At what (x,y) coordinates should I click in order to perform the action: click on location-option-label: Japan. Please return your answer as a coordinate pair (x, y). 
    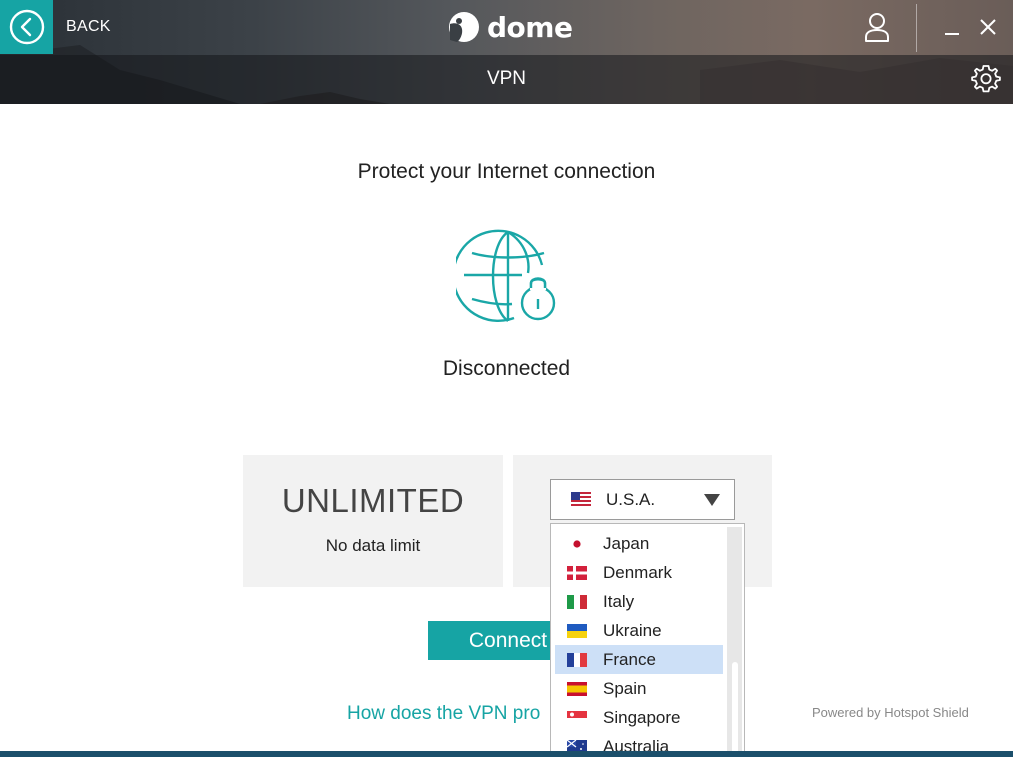
    Looking at the image, I should click on (626, 543).